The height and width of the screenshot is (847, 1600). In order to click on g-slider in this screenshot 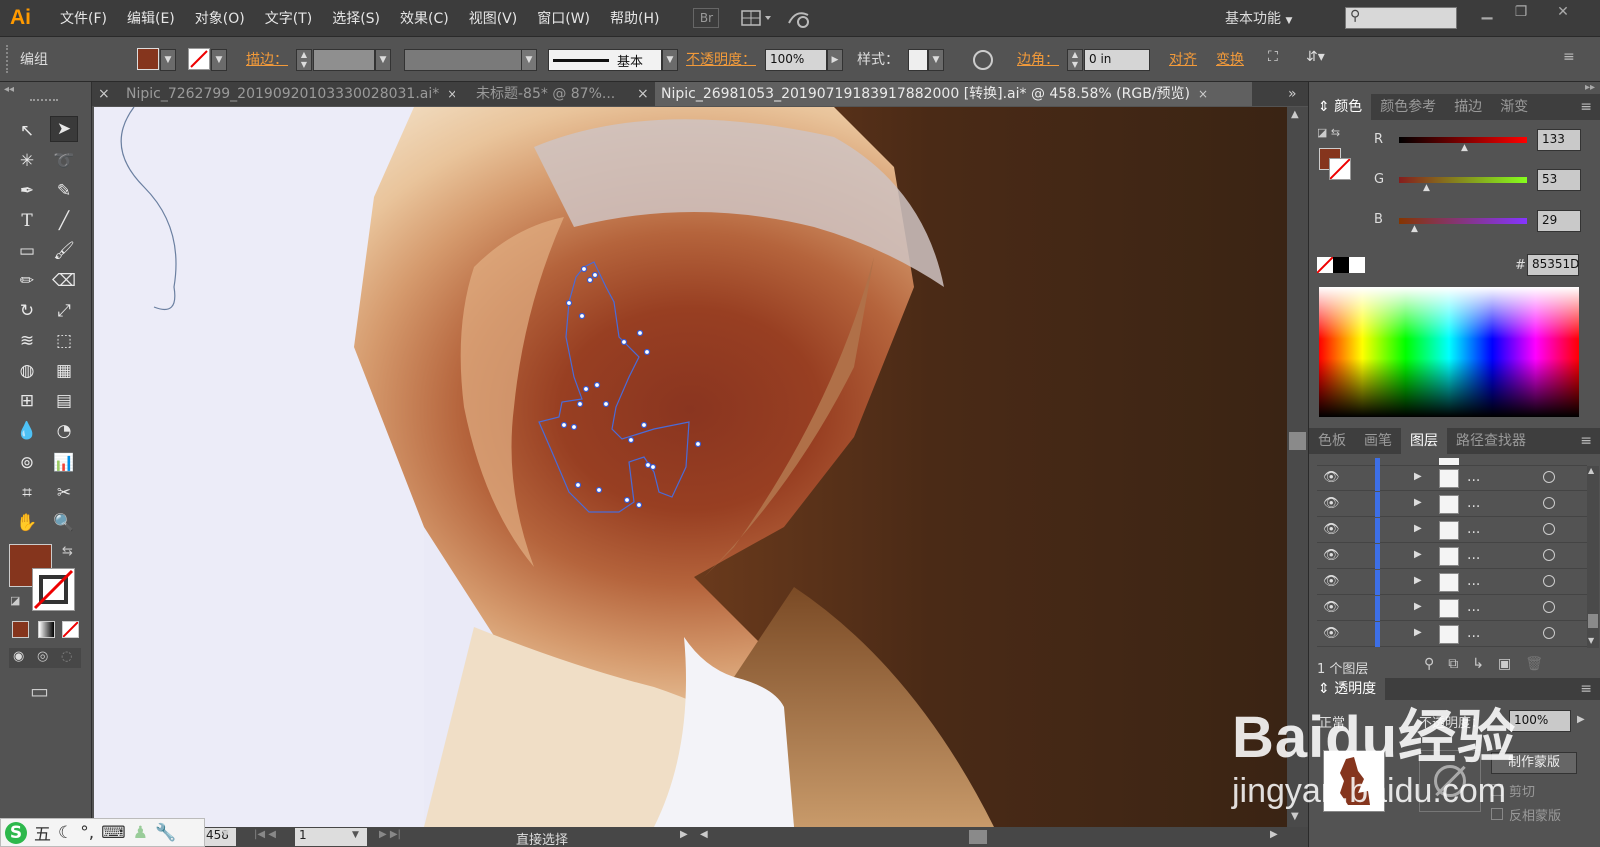, I will do `click(1463, 180)`.